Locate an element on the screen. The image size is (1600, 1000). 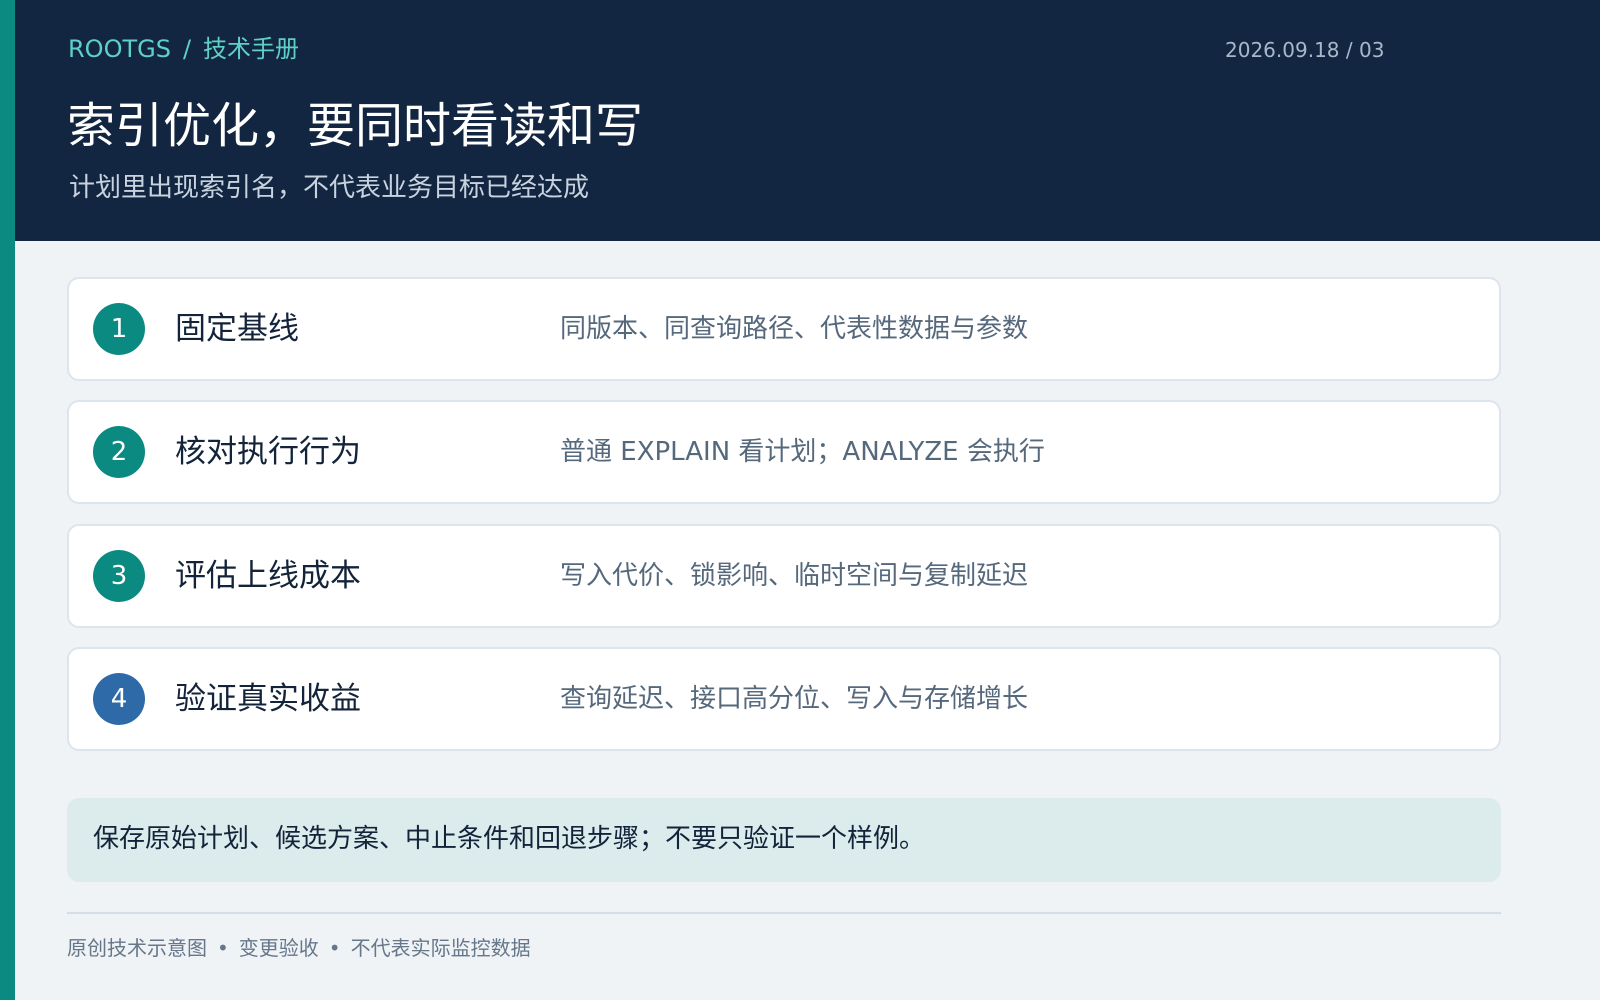
footer-item-disclaimer: 不代表实际监控数据 is located at coordinates (440, 948).